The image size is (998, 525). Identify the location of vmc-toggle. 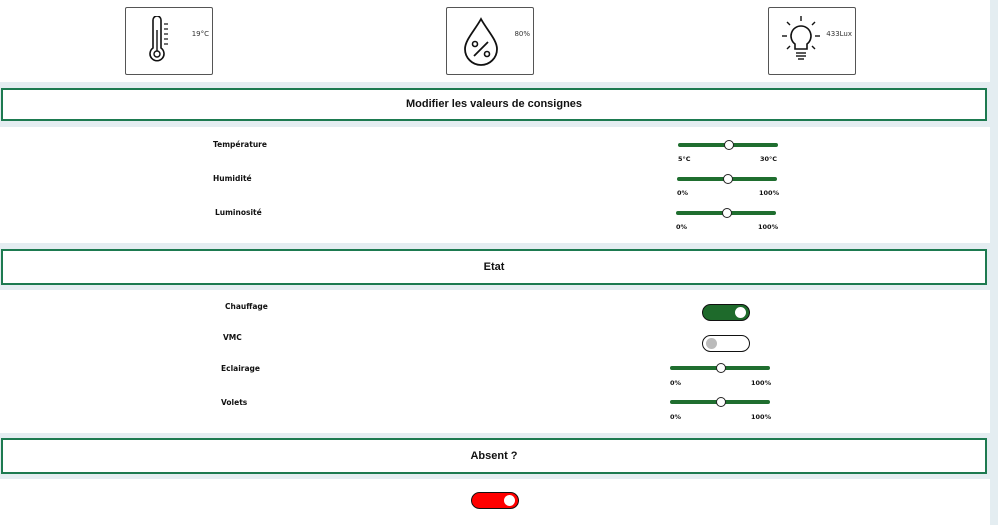
(726, 343).